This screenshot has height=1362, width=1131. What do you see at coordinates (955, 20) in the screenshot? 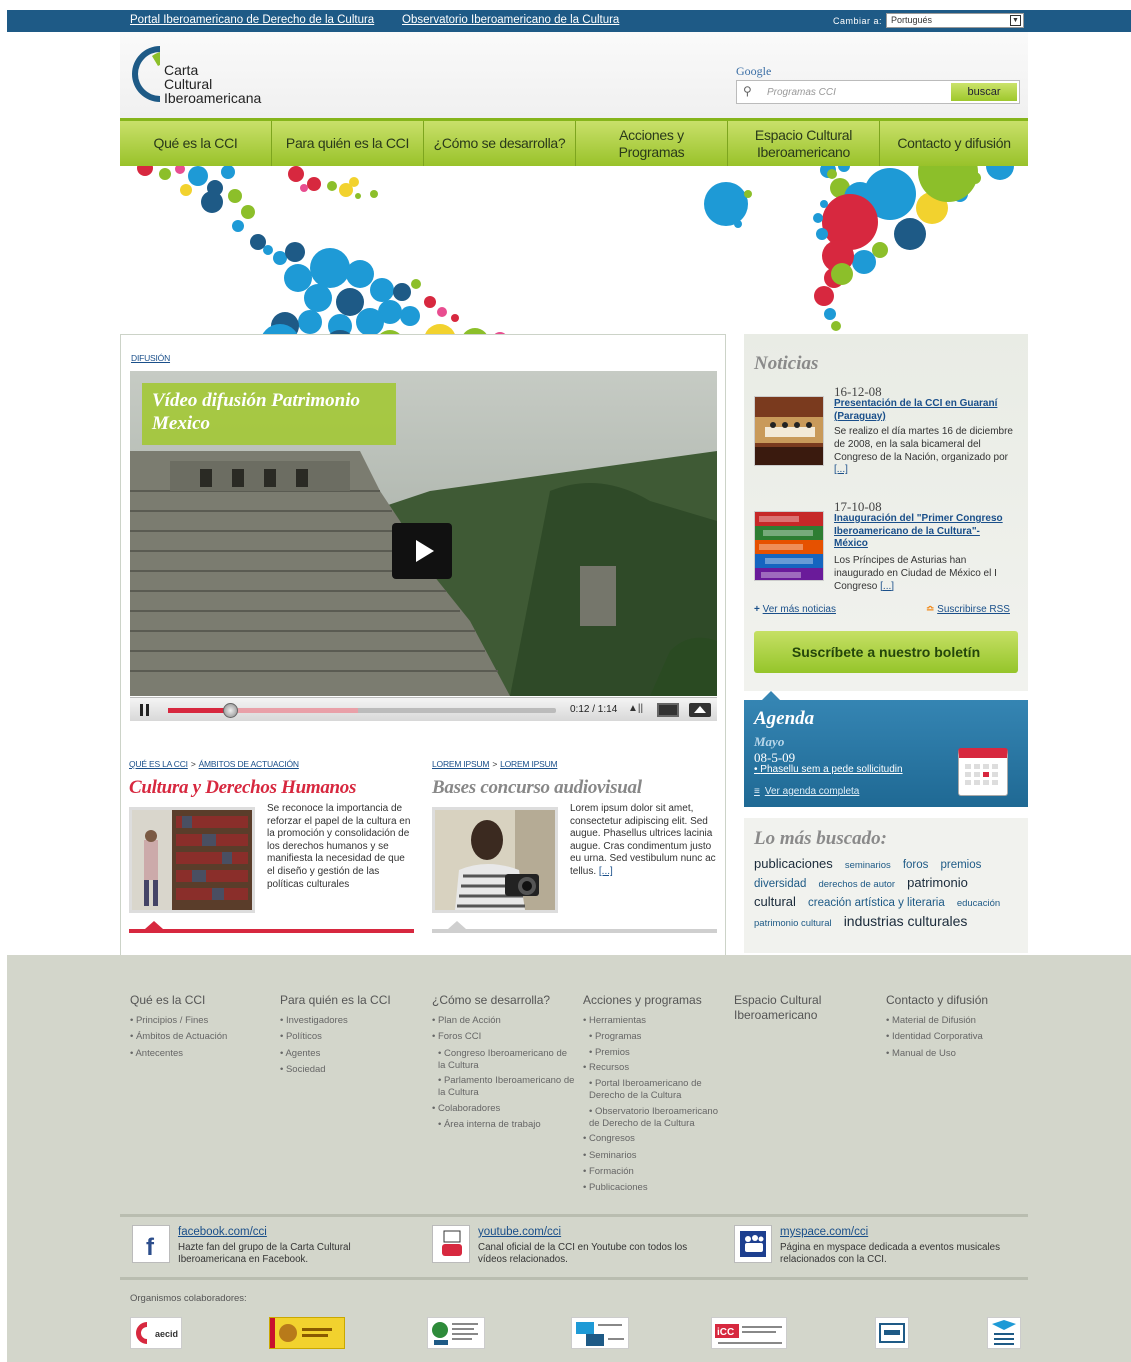
I see `language-select: Portugués ▼` at bounding box center [955, 20].